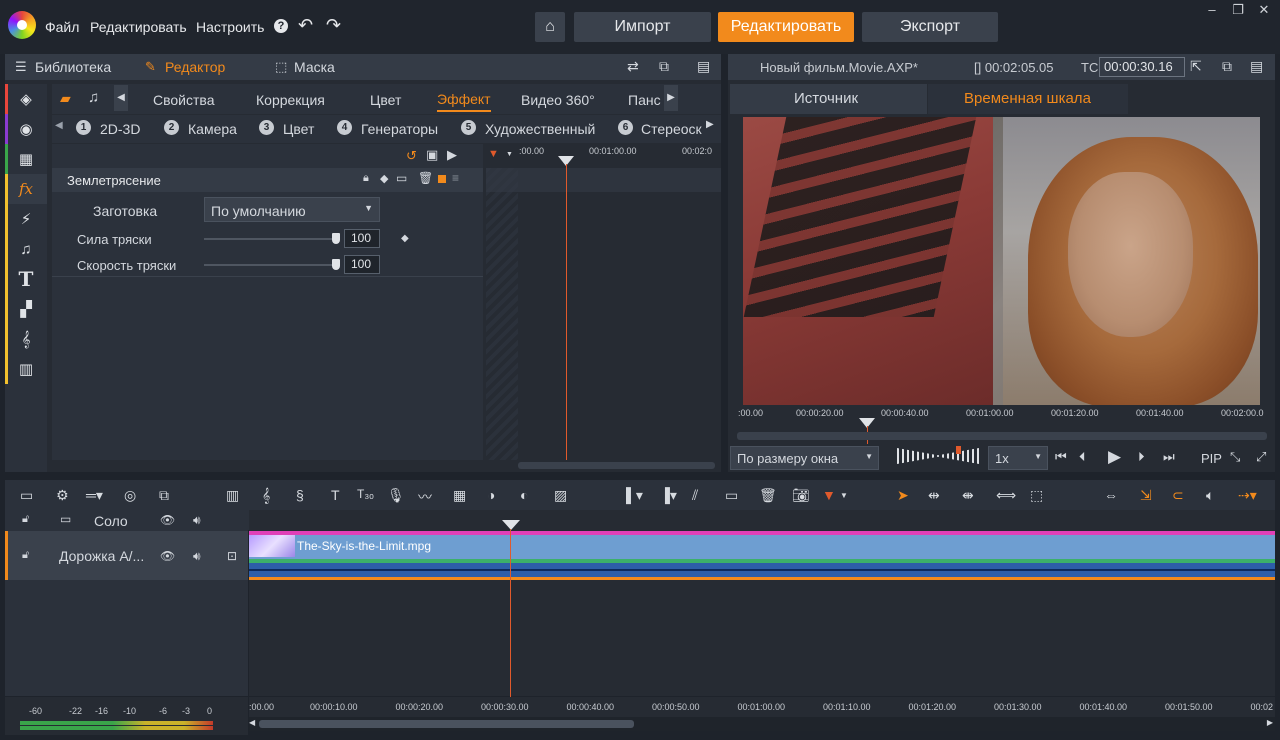 The height and width of the screenshot is (740, 1280). I want to click on menu-lines-icon: ≡, so click(455, 178).